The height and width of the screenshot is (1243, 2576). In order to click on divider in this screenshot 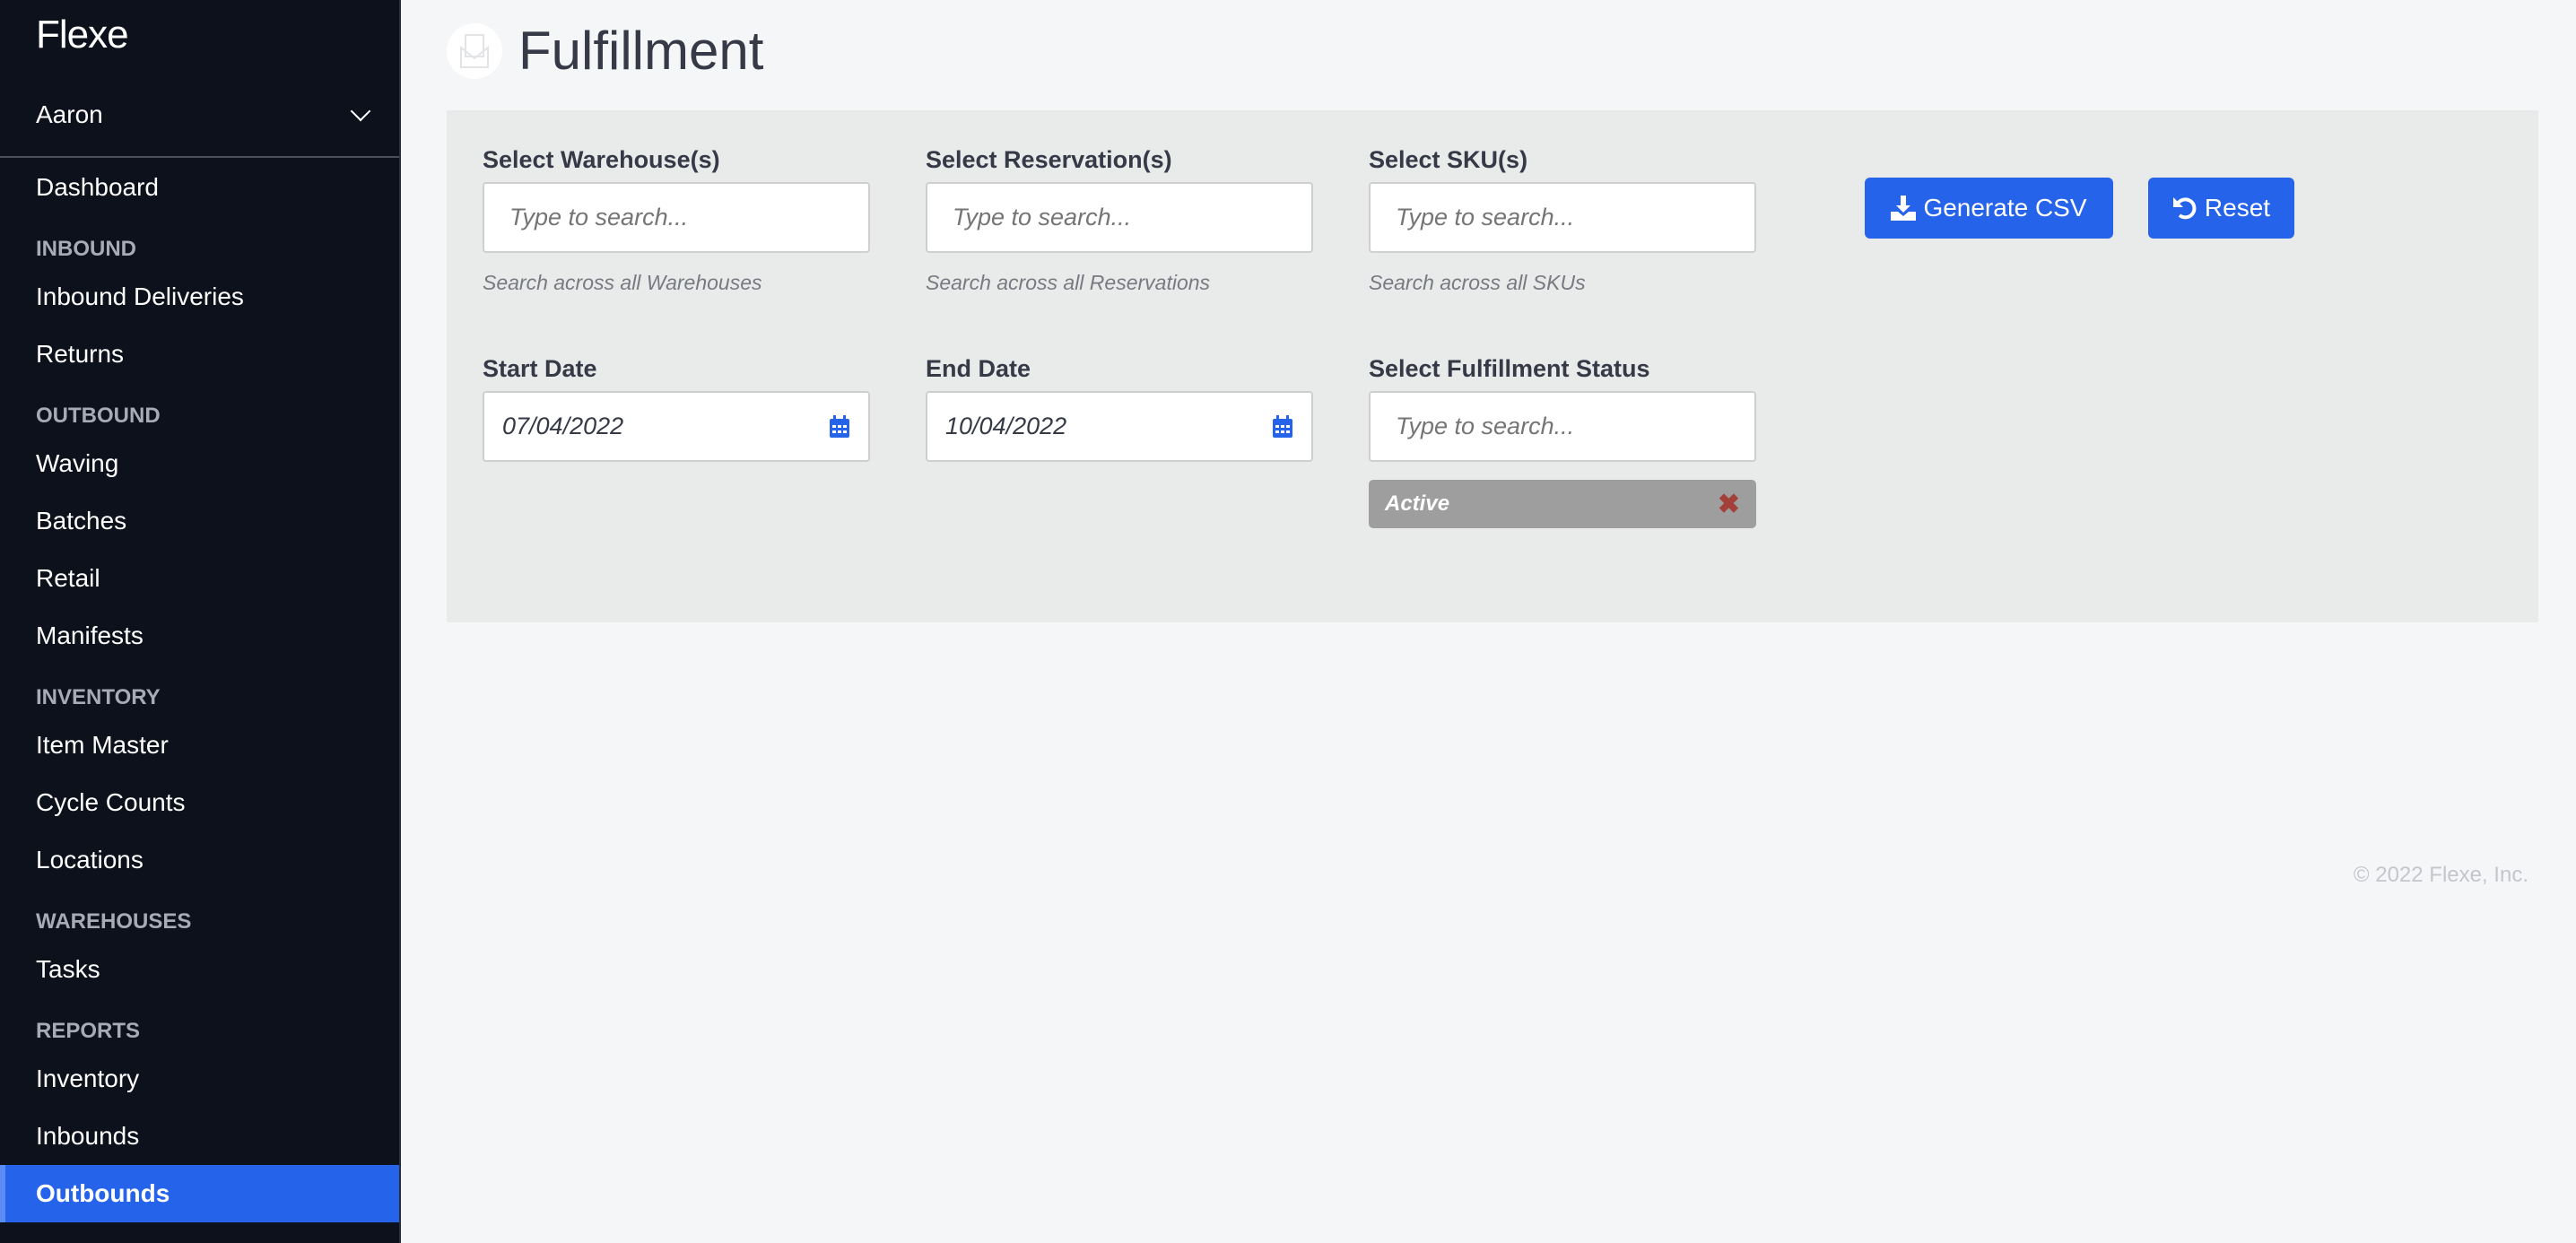, I will do `click(199, 157)`.